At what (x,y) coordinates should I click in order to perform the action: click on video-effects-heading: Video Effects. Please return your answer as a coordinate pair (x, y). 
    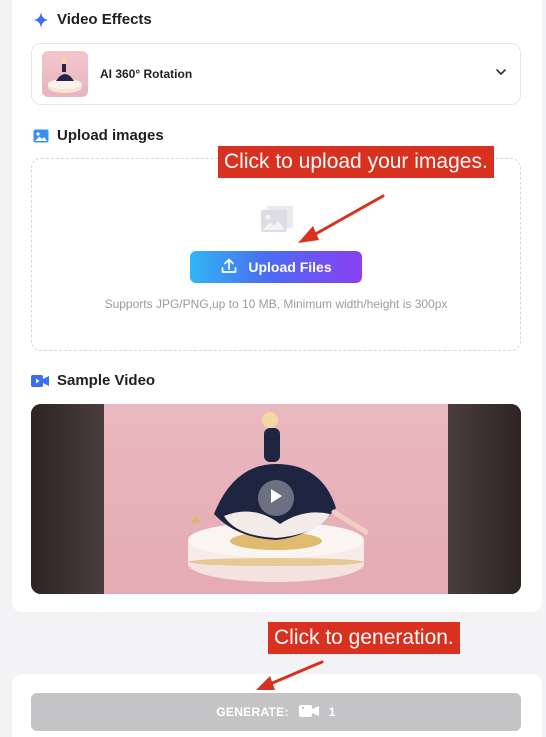
    Looking at the image, I should click on (92, 19).